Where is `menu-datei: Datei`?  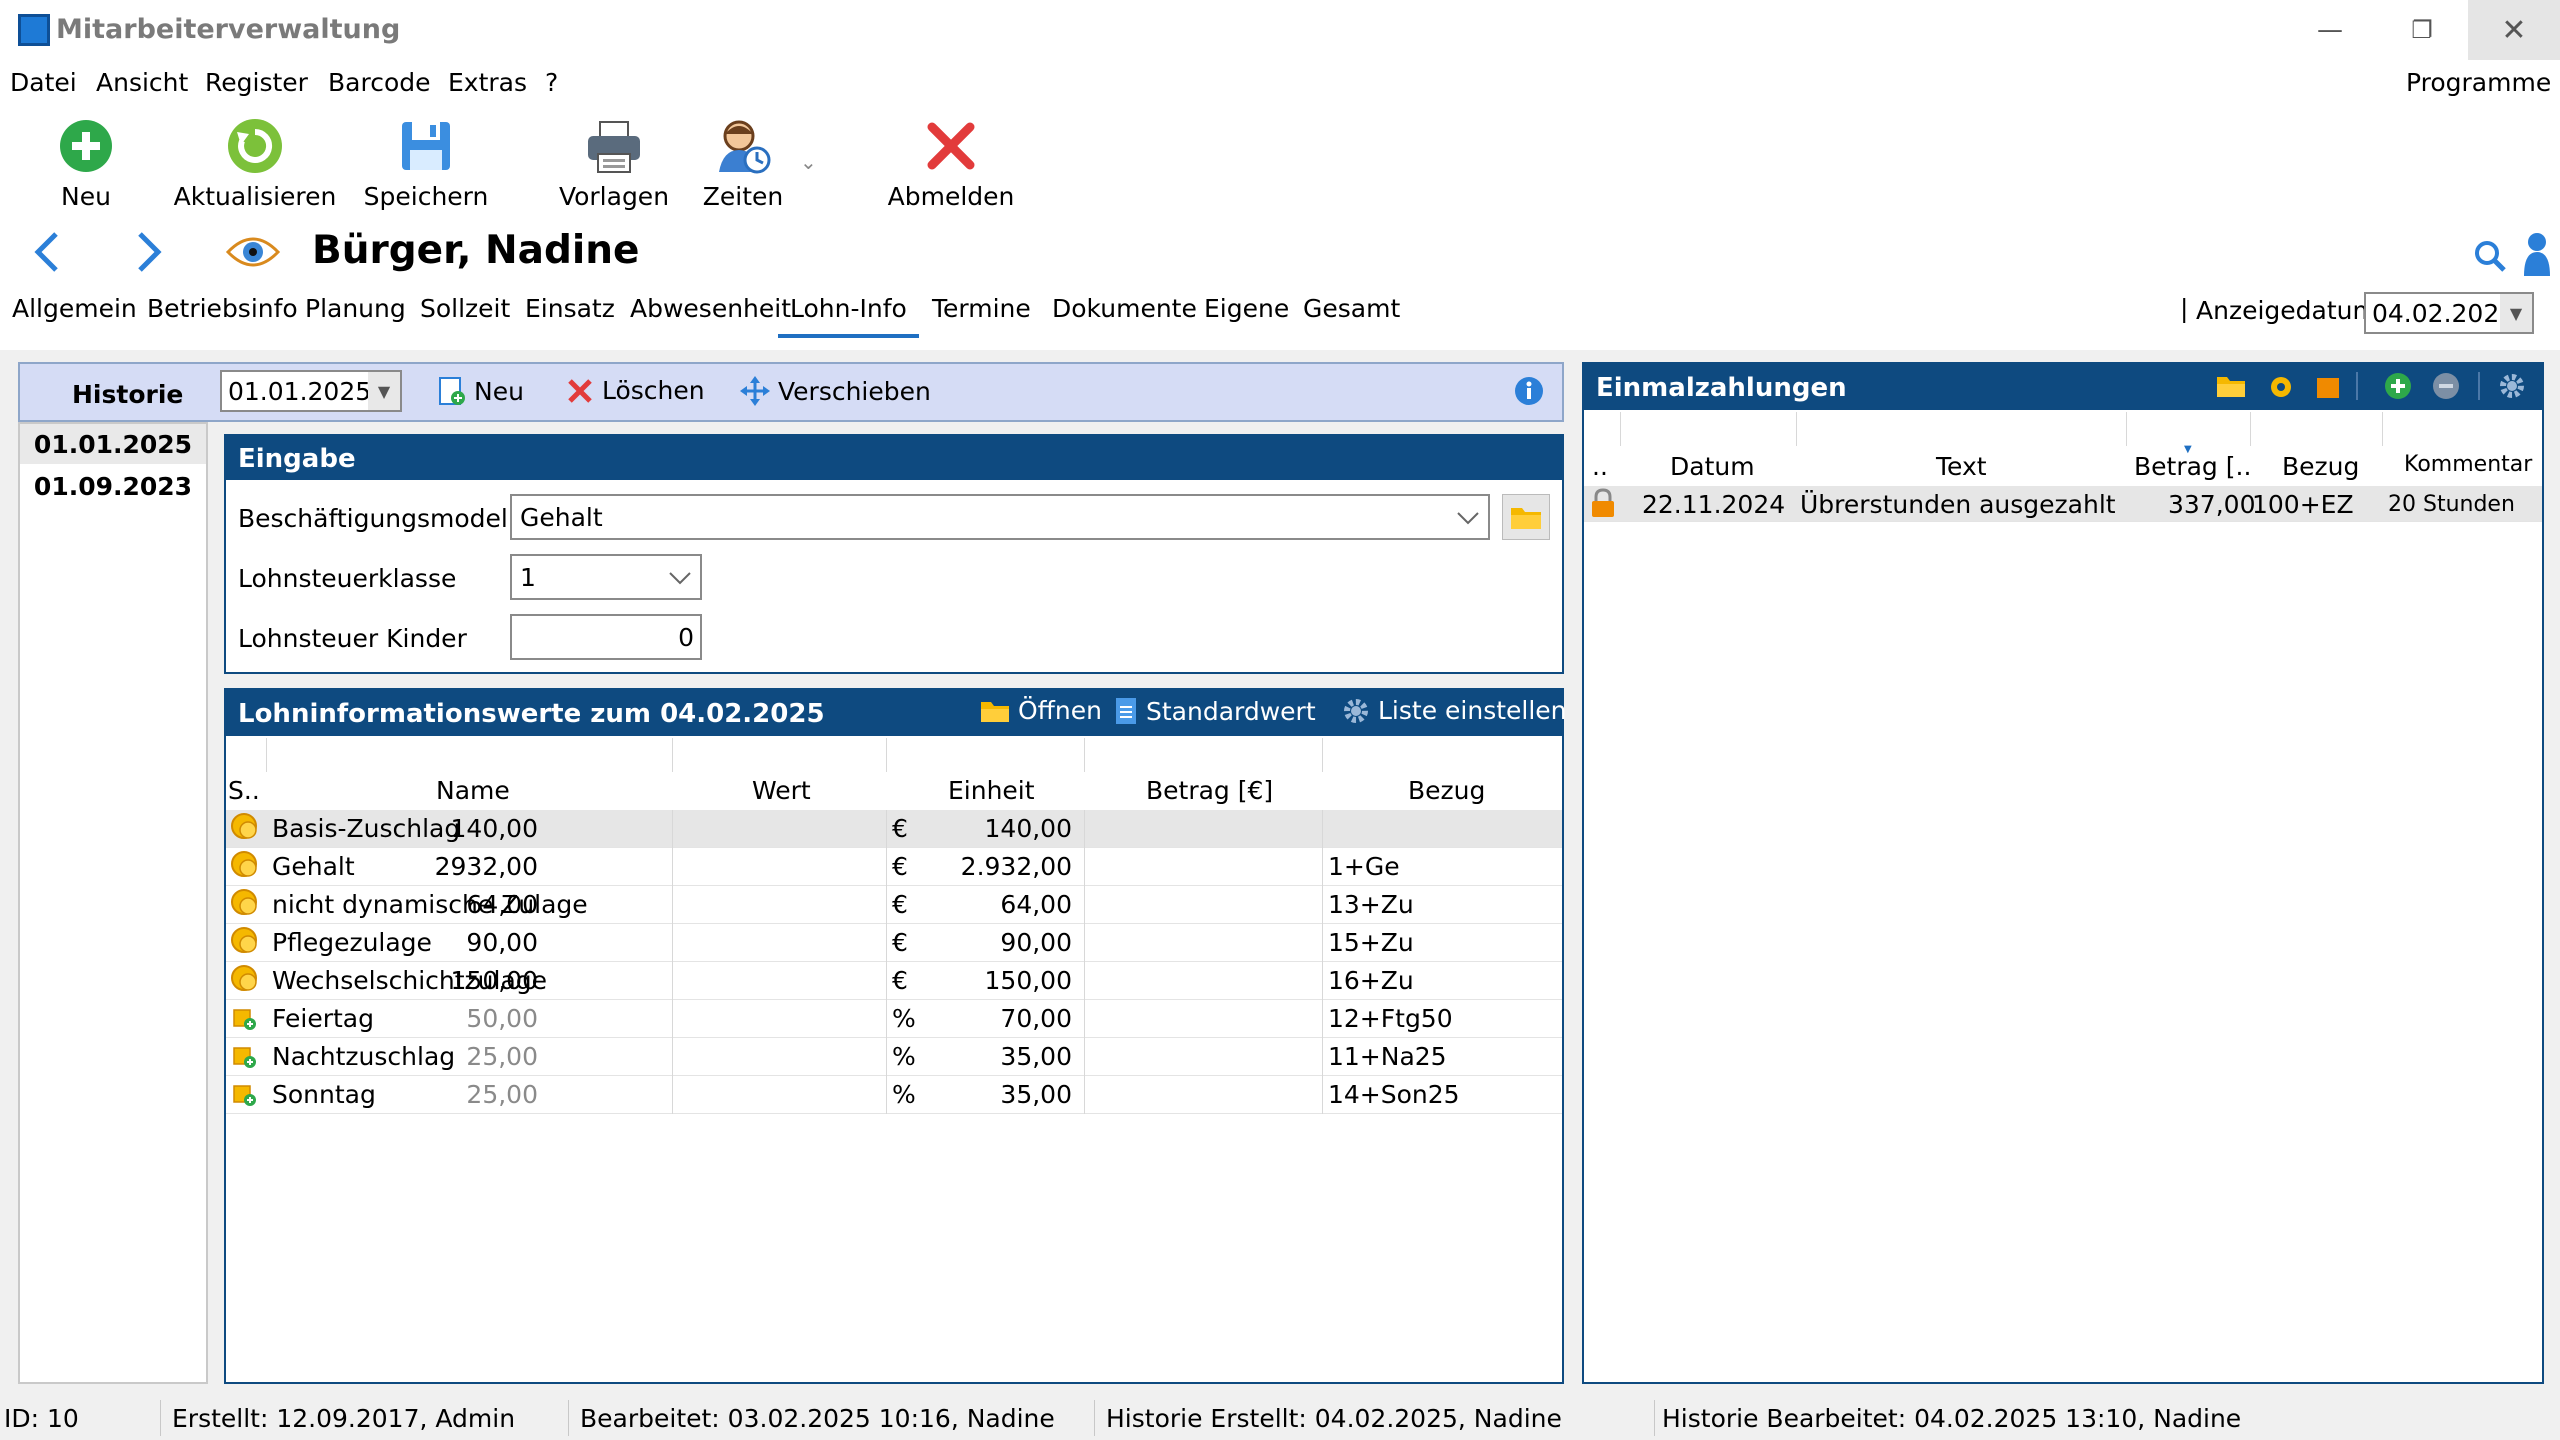
menu-datei: Datei is located at coordinates (43, 82).